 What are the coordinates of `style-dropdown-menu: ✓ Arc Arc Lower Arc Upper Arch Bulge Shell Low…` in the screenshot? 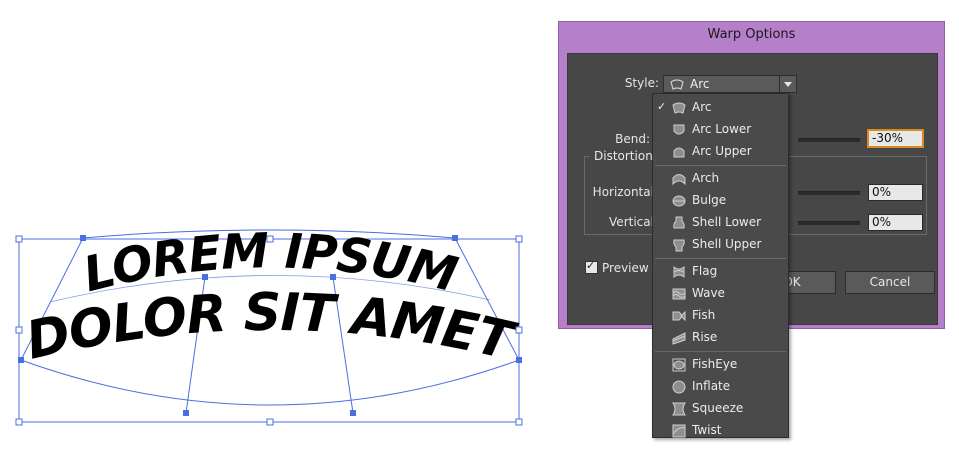 It's located at (720, 265).